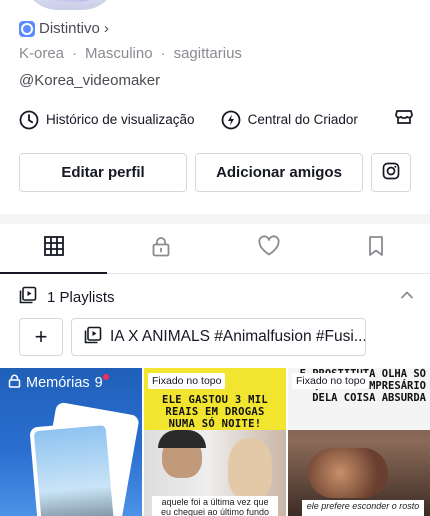  What do you see at coordinates (404, 119) in the screenshot?
I see `shop-icon` at bounding box center [404, 119].